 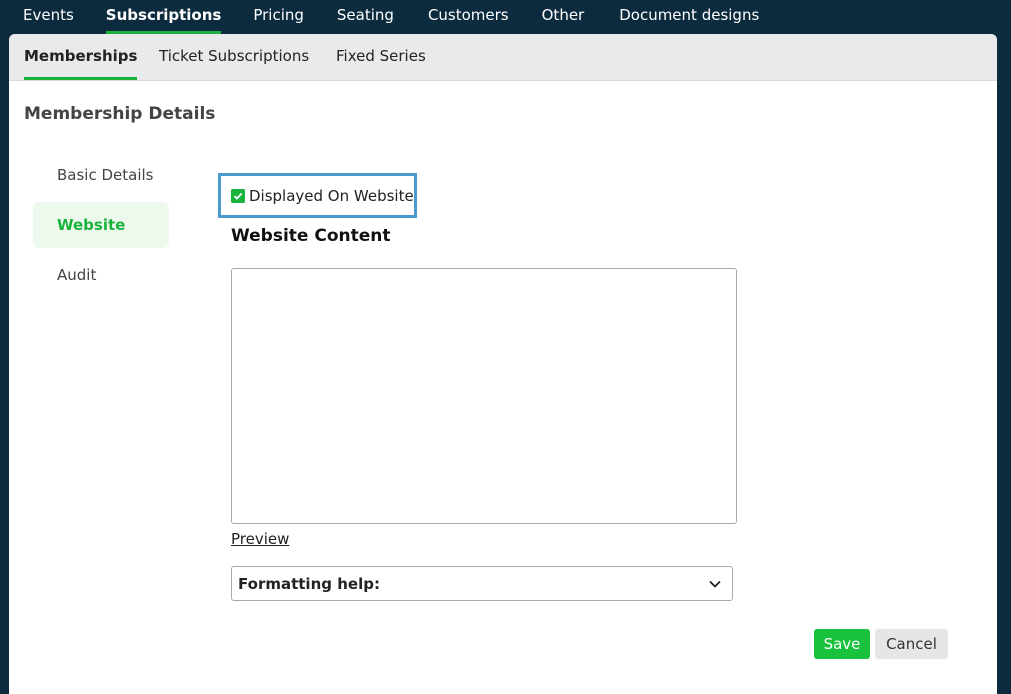 What do you see at coordinates (309, 583) in the screenshot?
I see `formatting-help-label: Formatting help:` at bounding box center [309, 583].